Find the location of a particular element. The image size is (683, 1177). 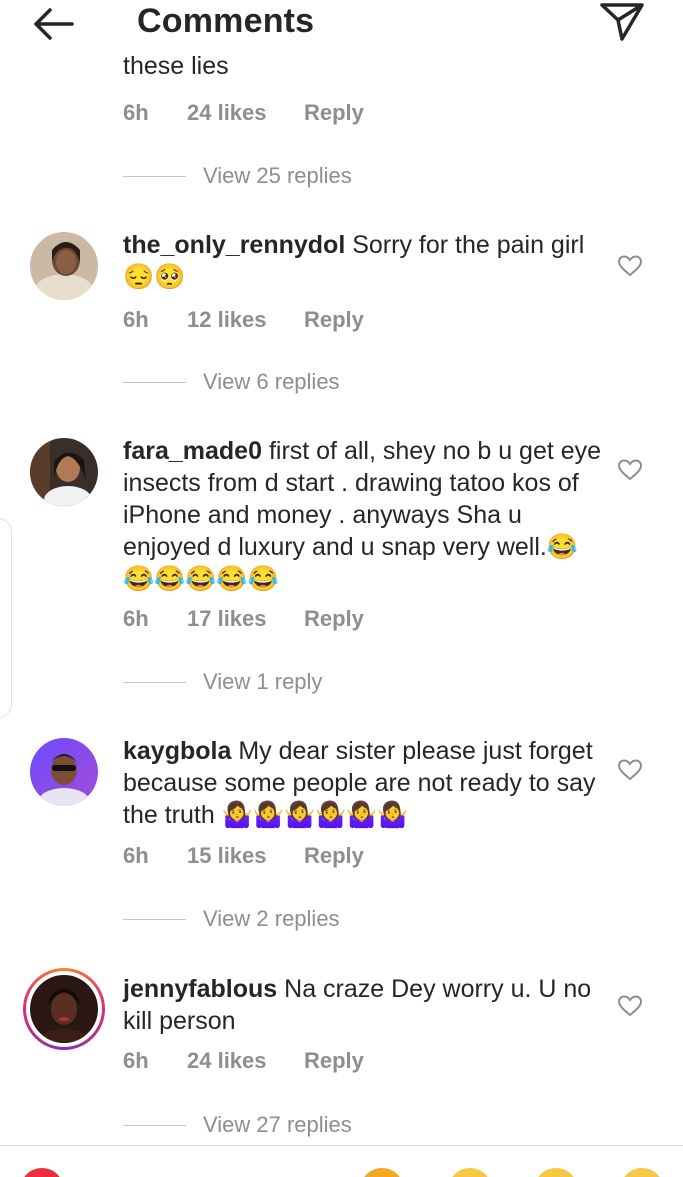

comment-username: fara_made0 is located at coordinates (192, 451).